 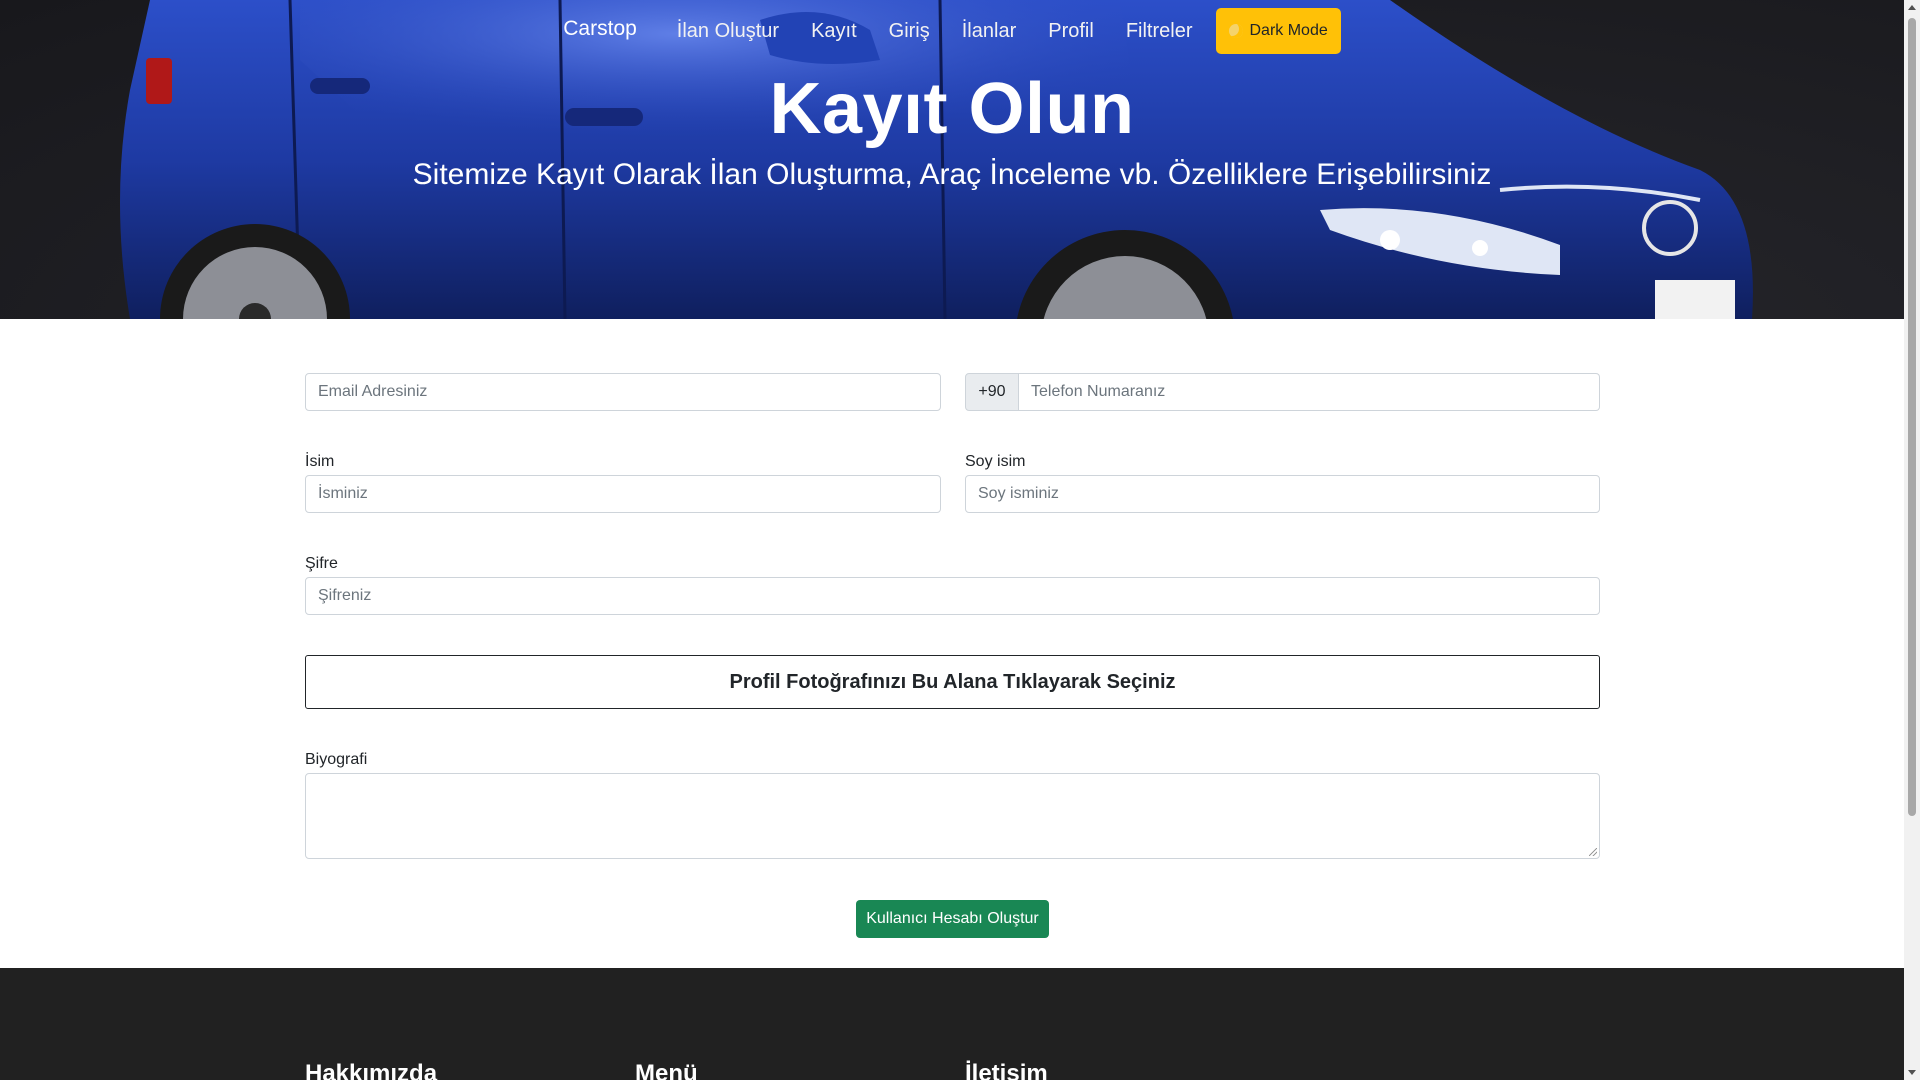 I want to click on footer-about-heading: Hakkımızda, so click(x=371, y=1070).